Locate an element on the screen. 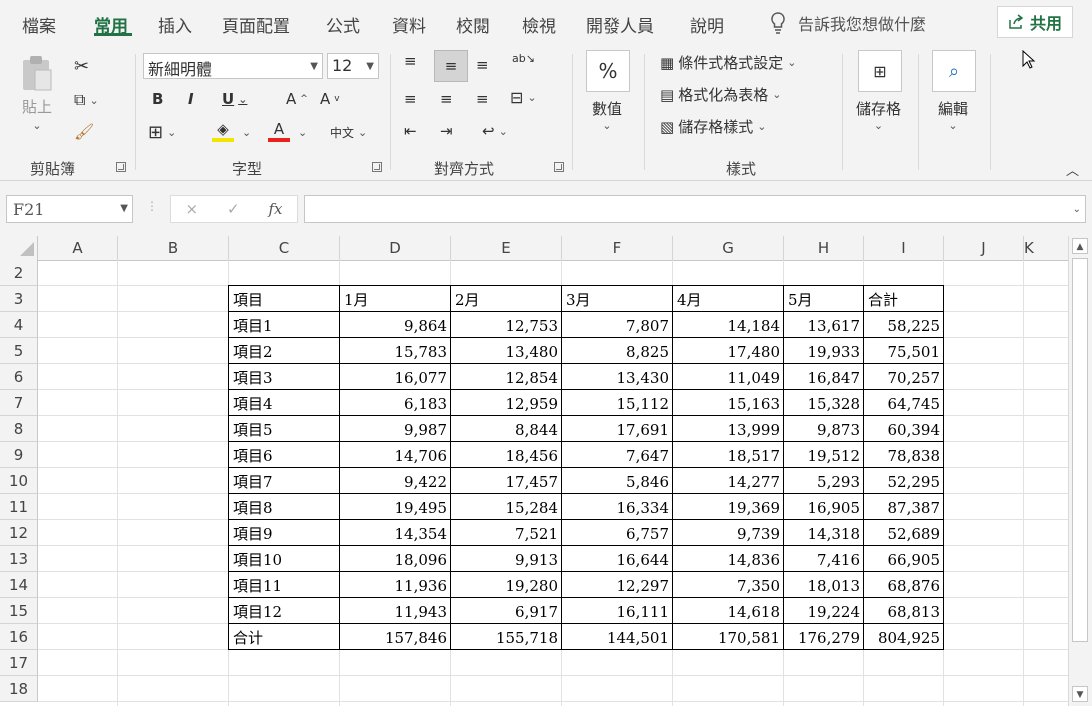  table-cell: 19,224 is located at coordinates (824, 611).